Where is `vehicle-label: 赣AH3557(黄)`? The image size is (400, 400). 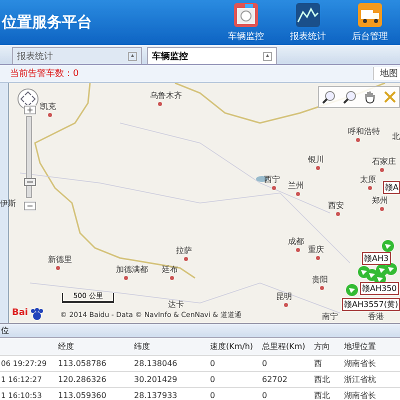 vehicle-label: 赣AH3557(黄) is located at coordinates (371, 304).